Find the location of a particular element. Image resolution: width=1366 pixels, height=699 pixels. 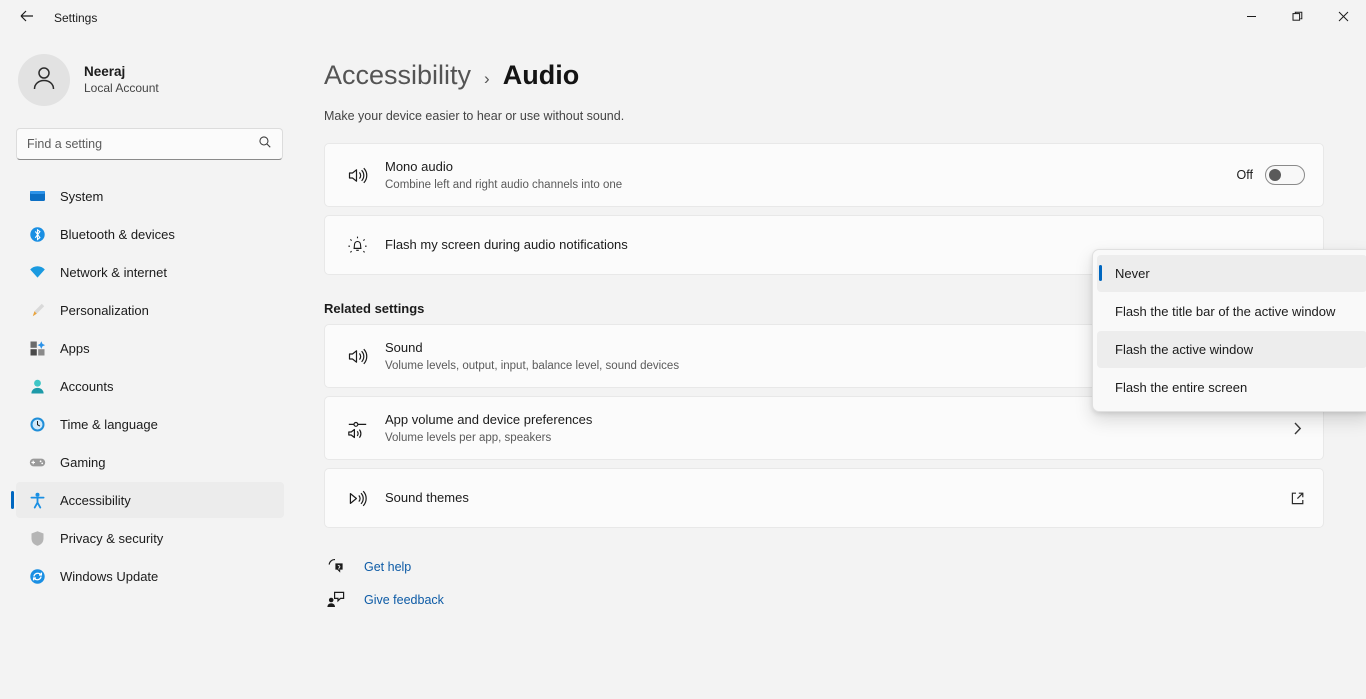

feedback-icon is located at coordinates (335, 599).